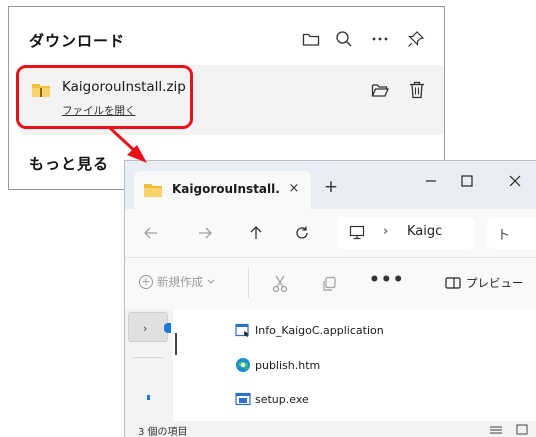  I want to click on more-icon, so click(380, 39).